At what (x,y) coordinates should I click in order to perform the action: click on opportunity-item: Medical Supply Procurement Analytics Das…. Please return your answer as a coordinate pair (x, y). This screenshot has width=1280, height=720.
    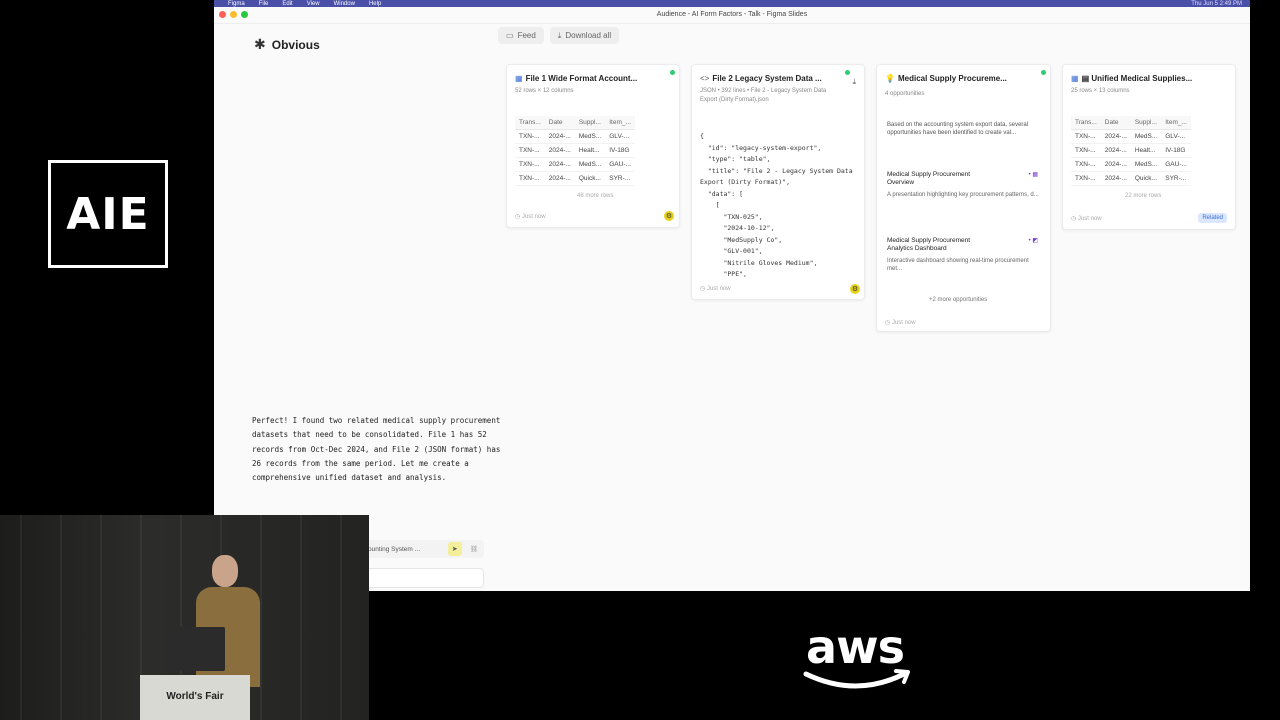
    Looking at the image, I should click on (963, 255).